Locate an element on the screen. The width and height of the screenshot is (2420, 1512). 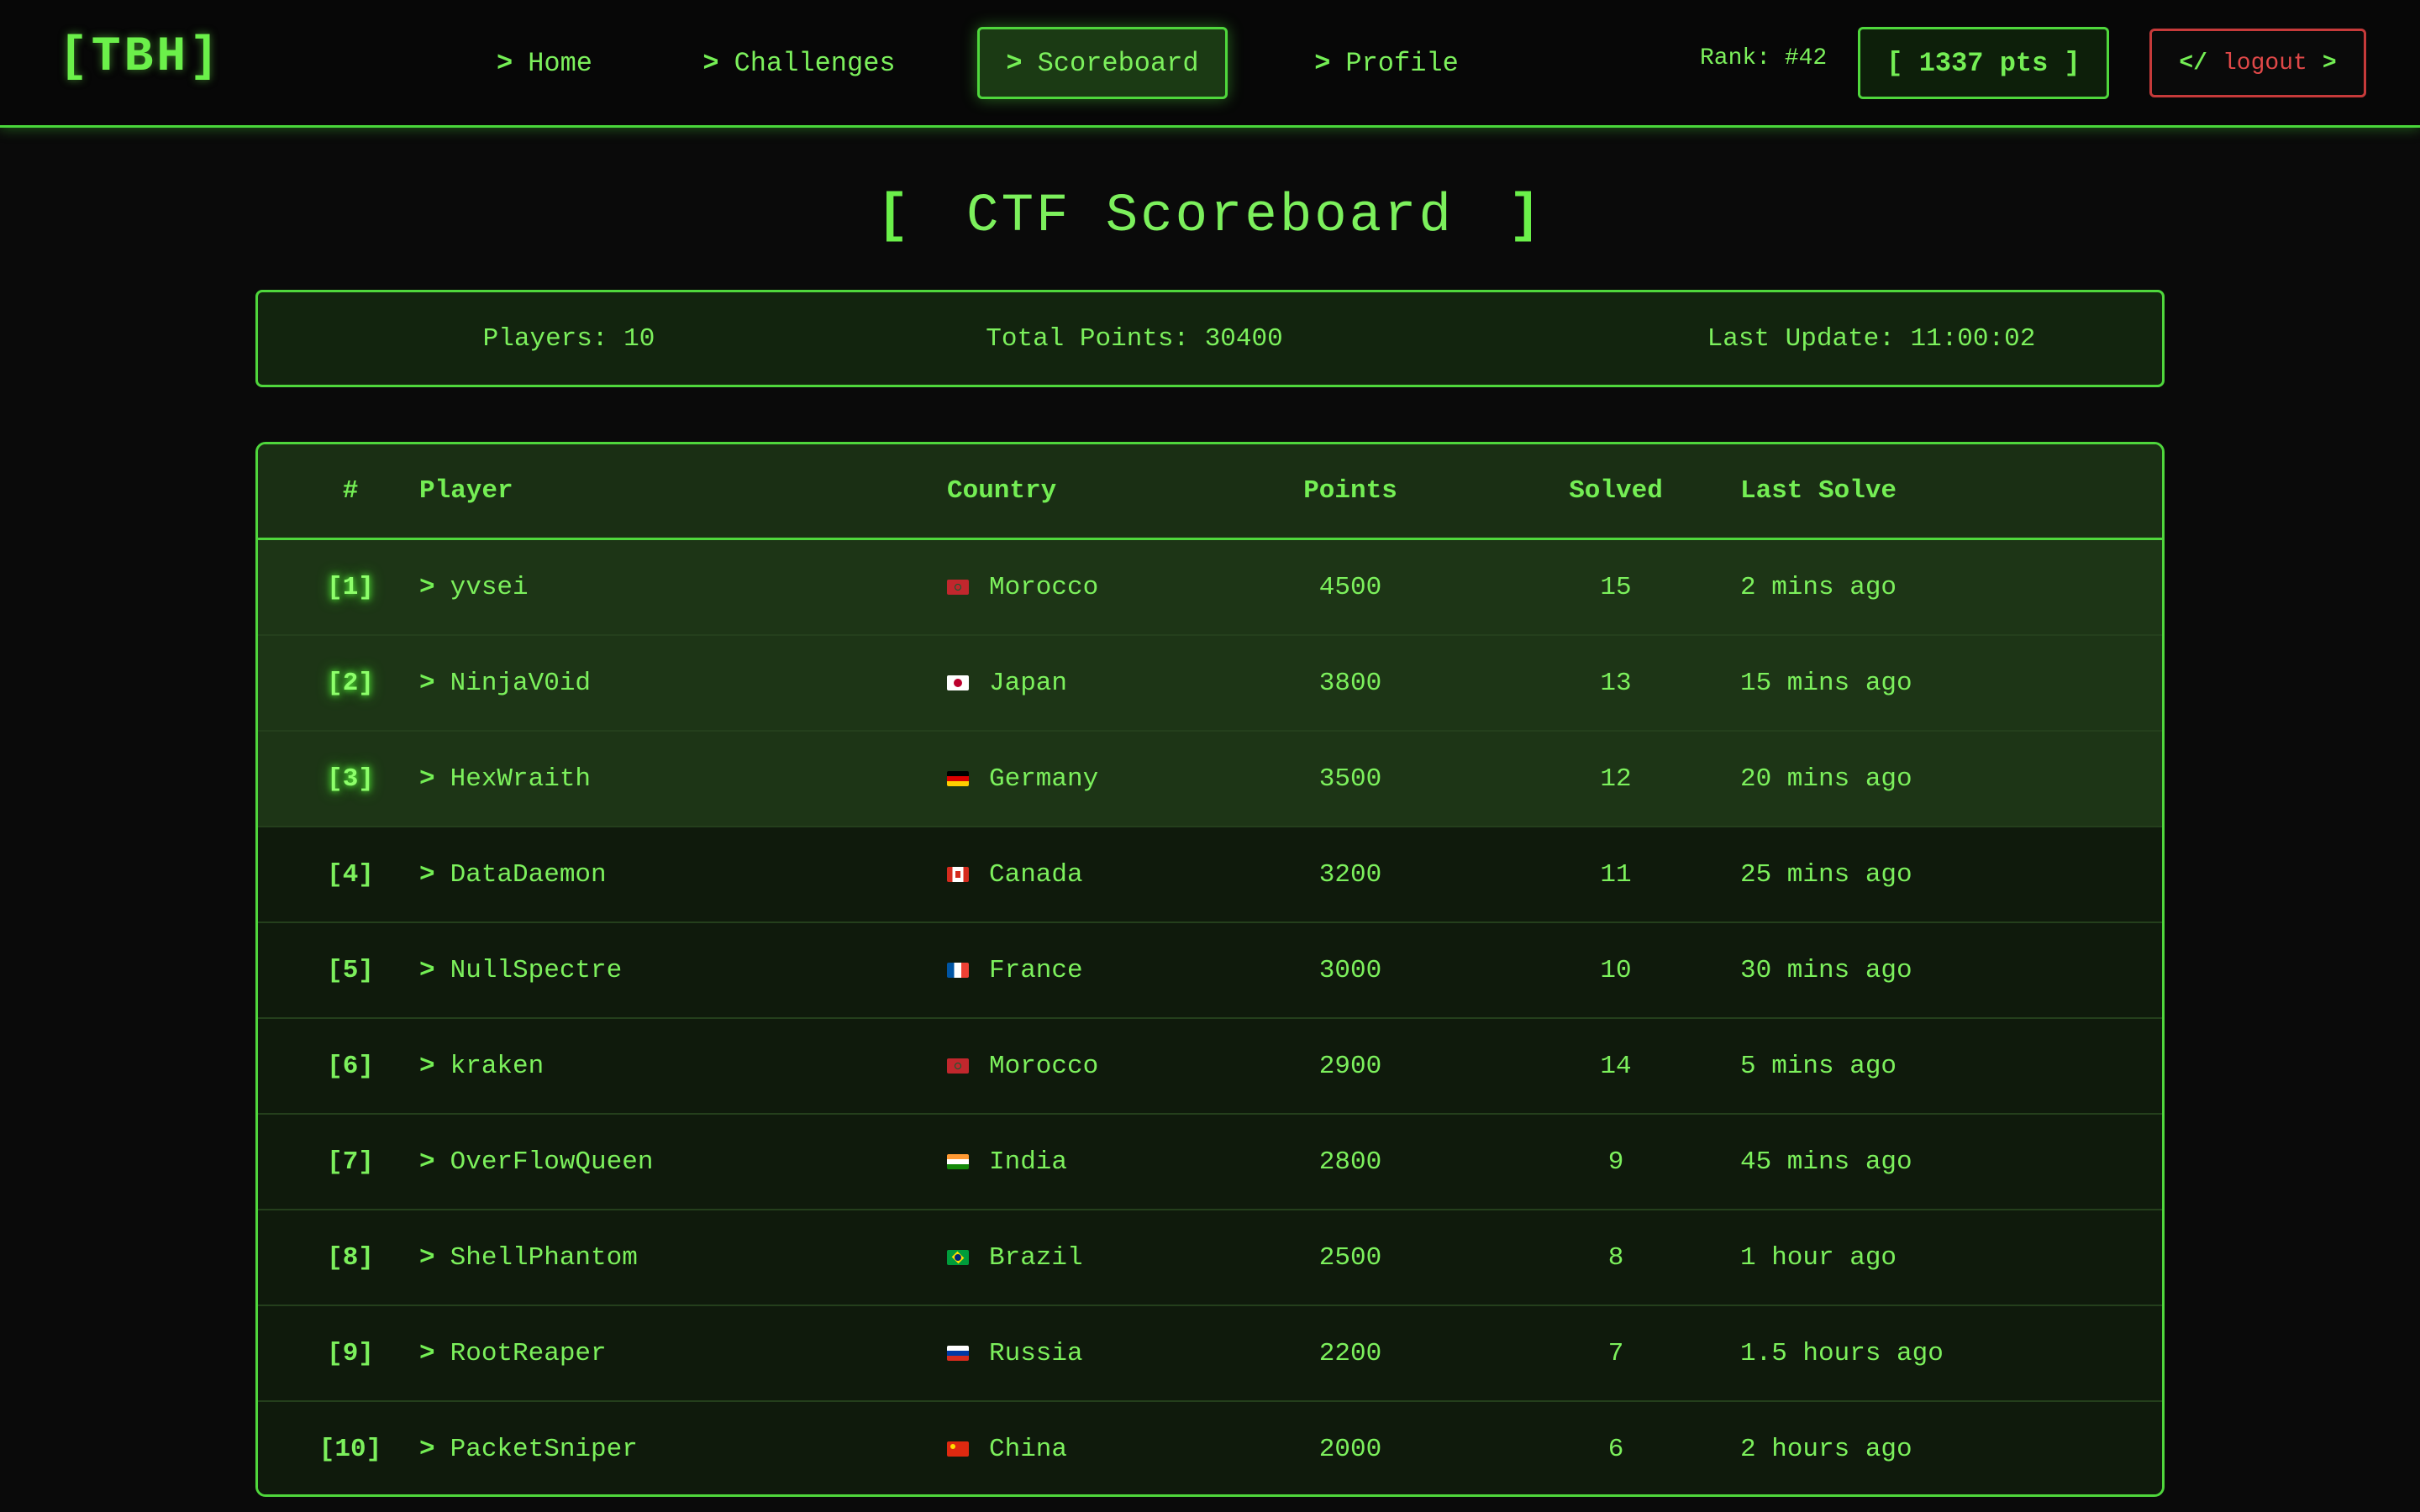
row-points: 4500 is located at coordinates (1350, 587).